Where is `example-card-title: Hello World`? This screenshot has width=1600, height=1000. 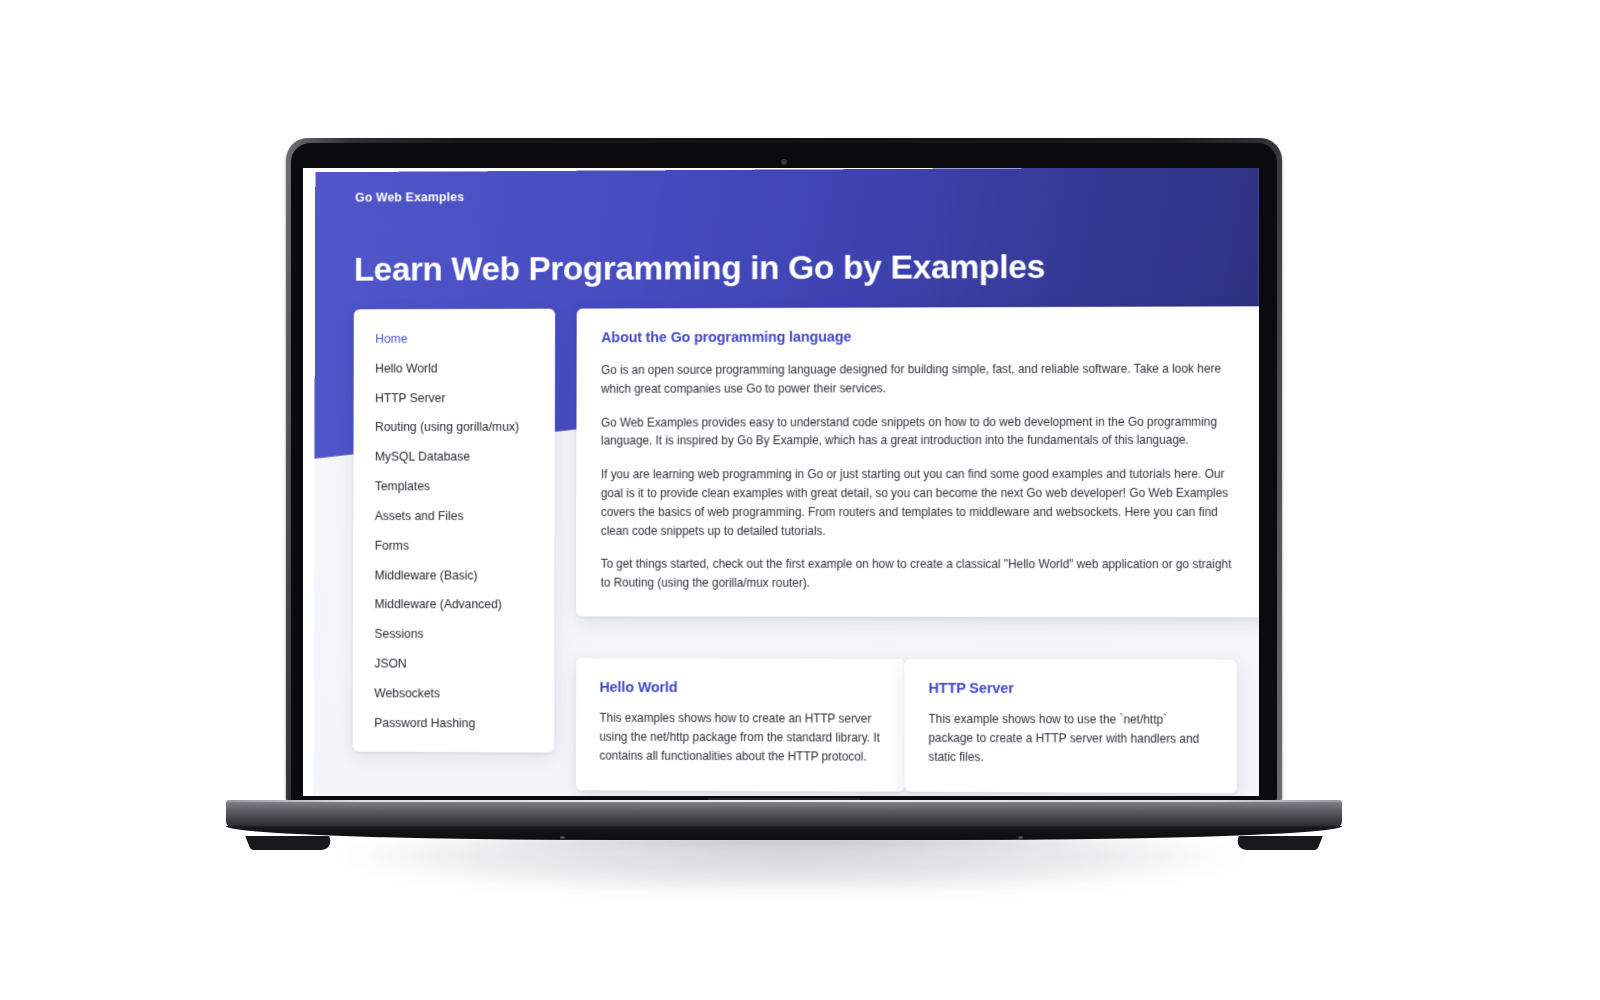
example-card-title: Hello World is located at coordinates (638, 688).